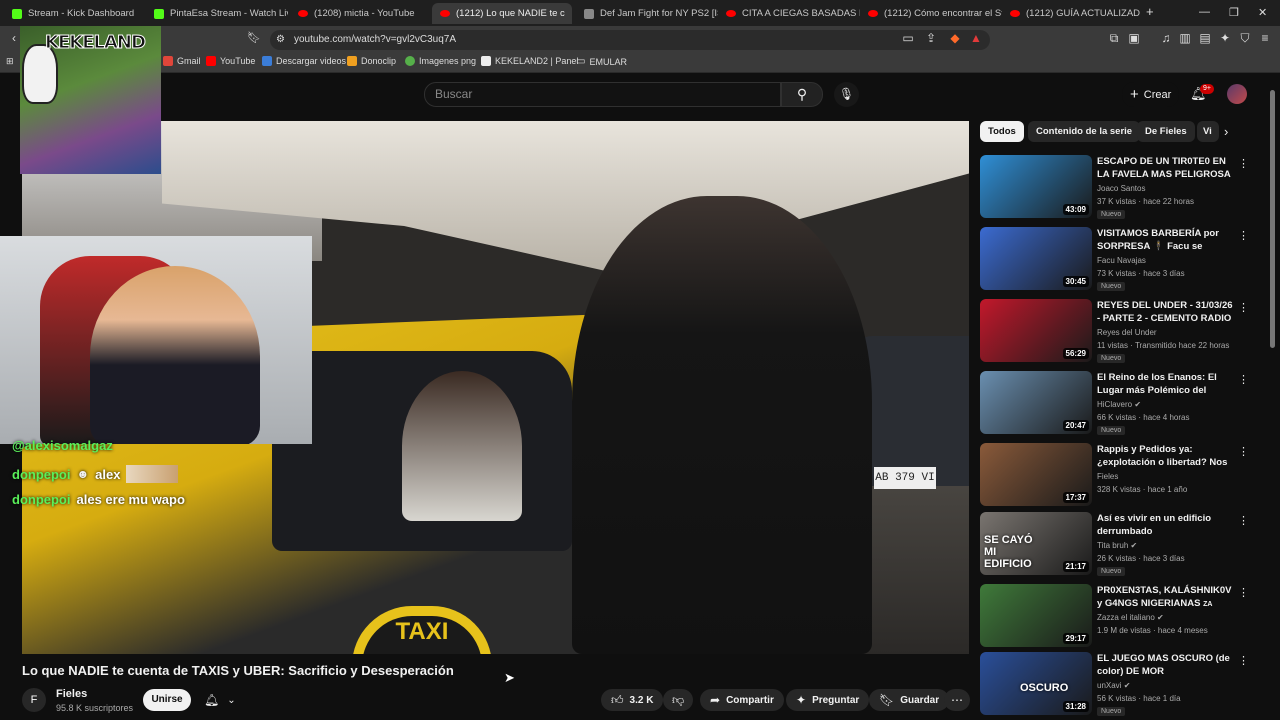 Image resolution: width=1280 pixels, height=720 pixels. What do you see at coordinates (957, 700) in the screenshot?
I see `more-actions-button: ⋯` at bounding box center [957, 700].